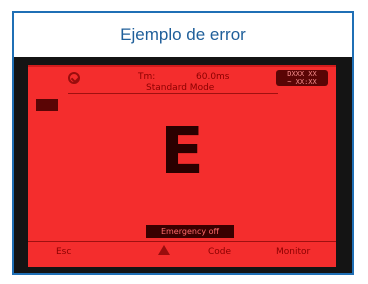  What do you see at coordinates (183, 35) in the screenshot?
I see `panel-title: Ejemplo de error` at bounding box center [183, 35].